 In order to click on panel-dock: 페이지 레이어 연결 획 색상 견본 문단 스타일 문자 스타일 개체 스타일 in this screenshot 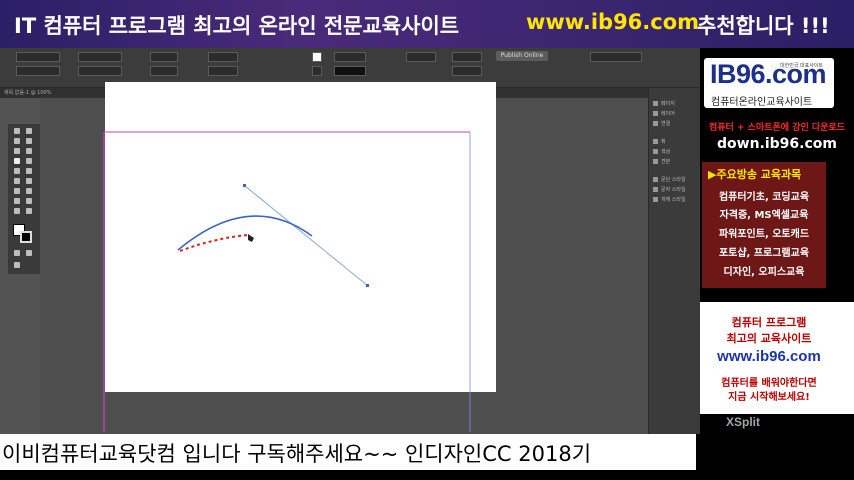, I will do `click(674, 261)`.